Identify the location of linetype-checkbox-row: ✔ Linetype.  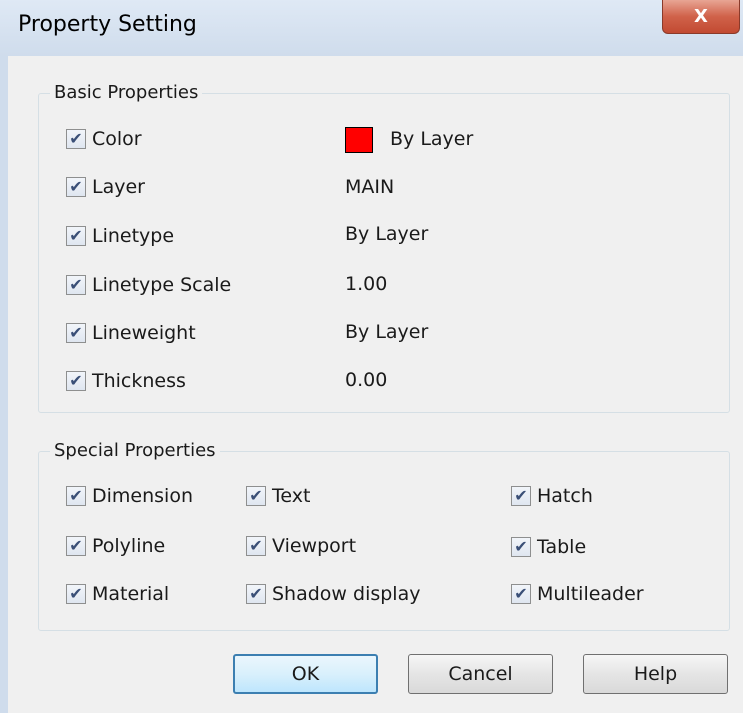
(120, 236).